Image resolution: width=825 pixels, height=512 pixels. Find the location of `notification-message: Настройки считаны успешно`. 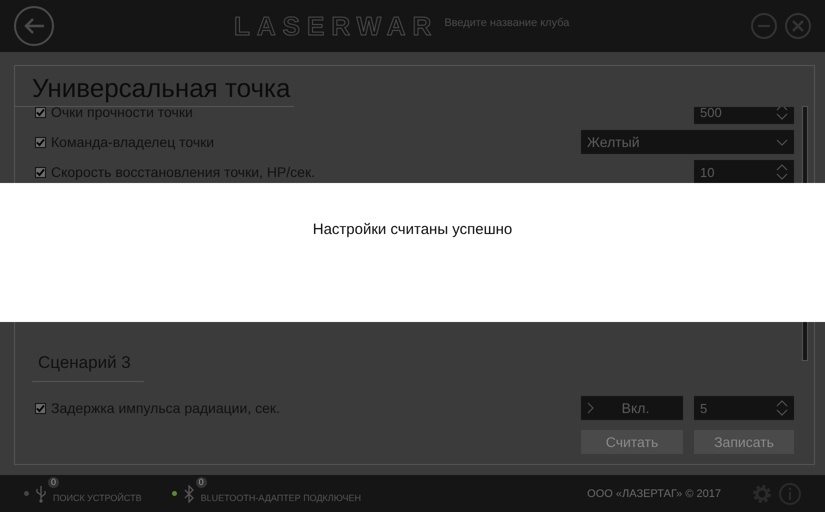

notification-message: Настройки считаны успешно is located at coordinates (412, 230).